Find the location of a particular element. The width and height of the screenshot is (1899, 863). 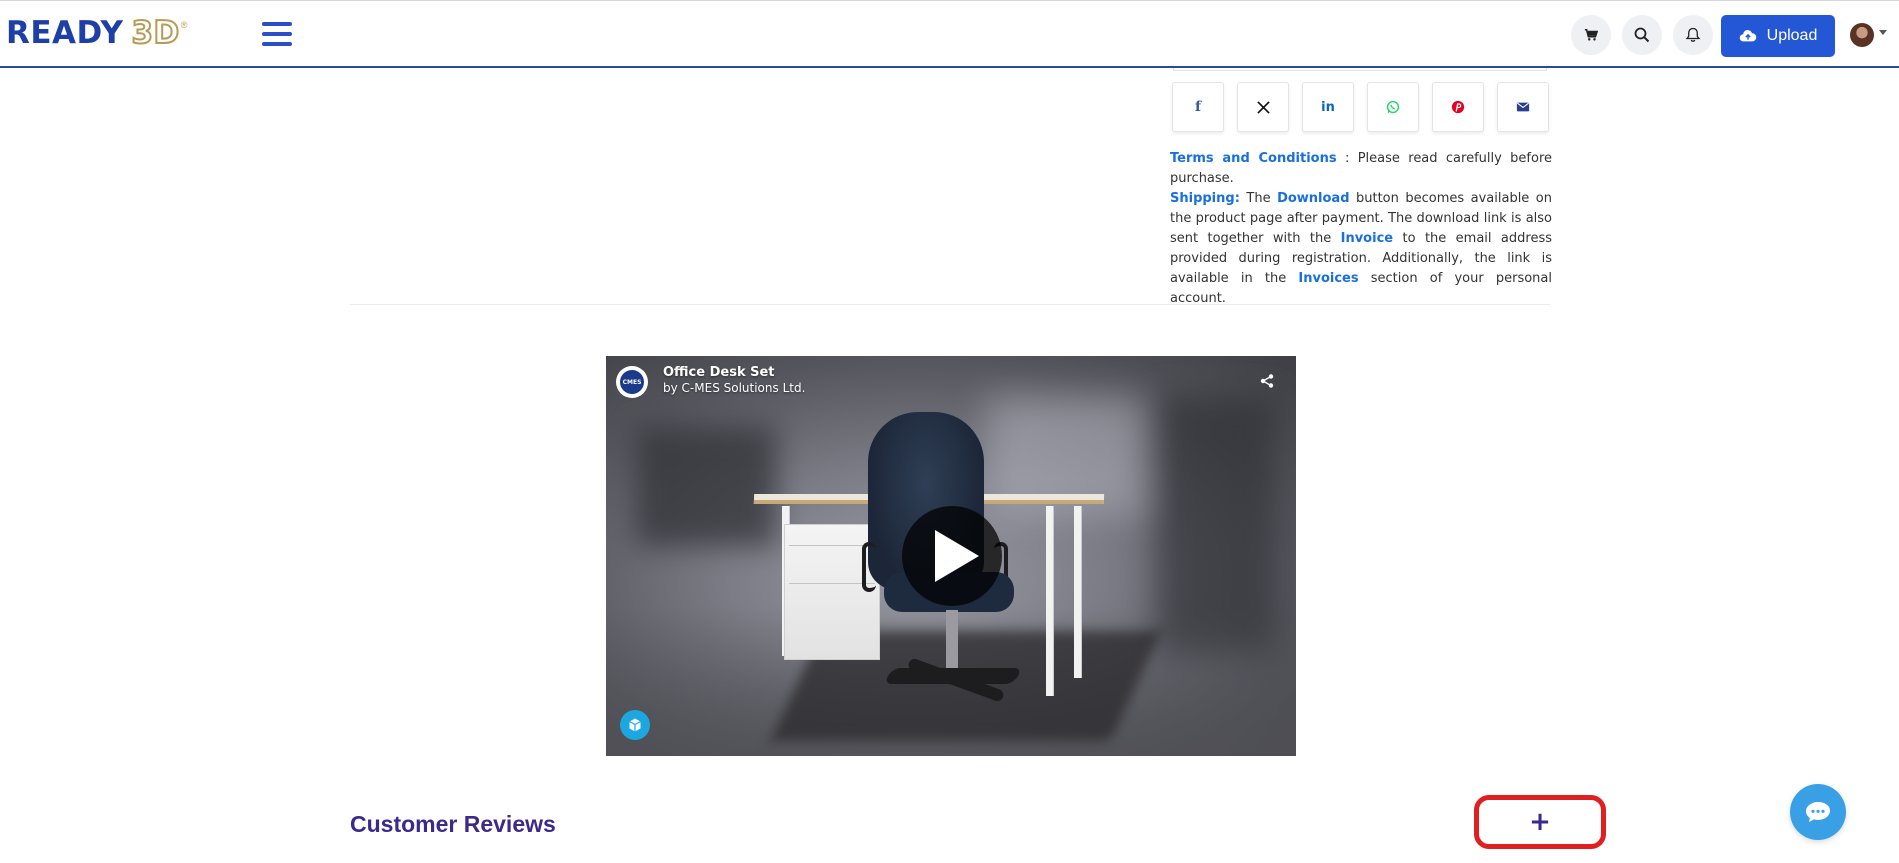

bell-icon is located at coordinates (1693, 34).